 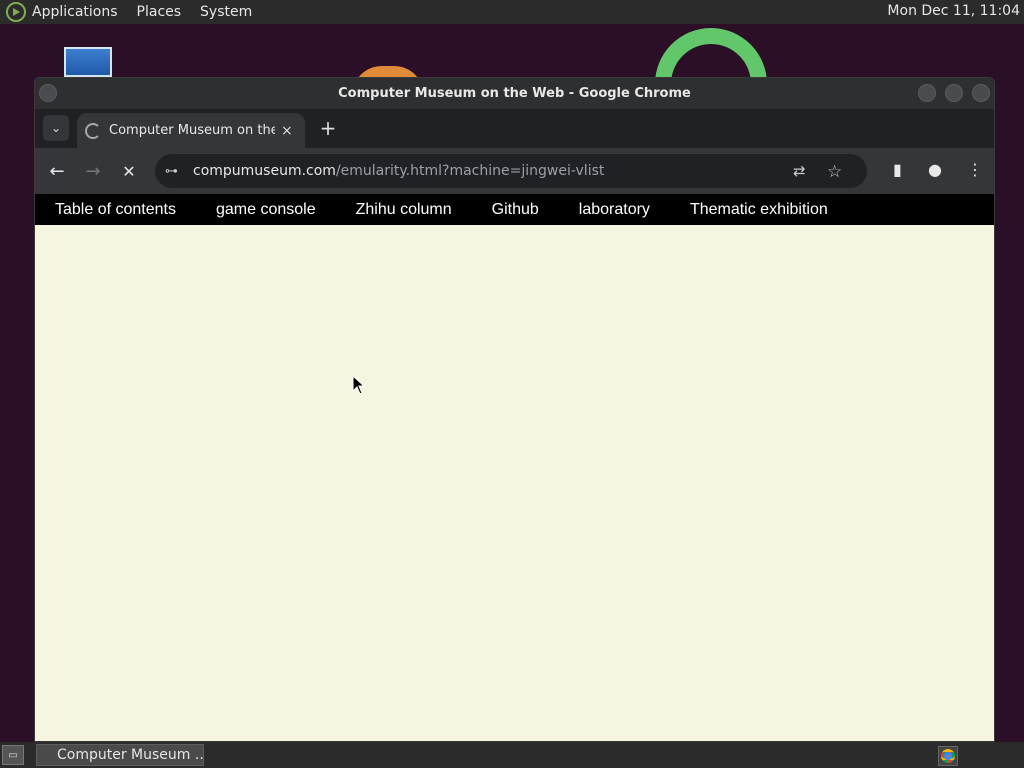 I want to click on bookmark-star-icon: ☆, so click(x=834, y=172).